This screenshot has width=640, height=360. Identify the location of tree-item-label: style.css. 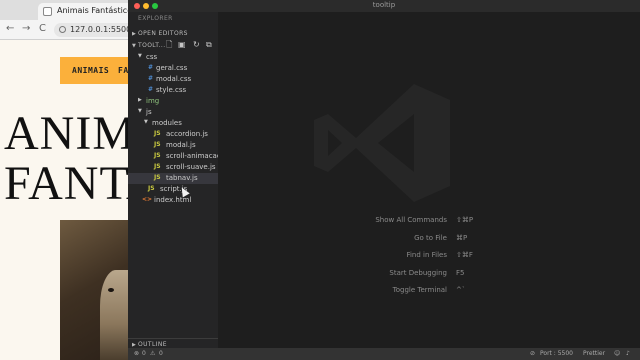
(171, 90).